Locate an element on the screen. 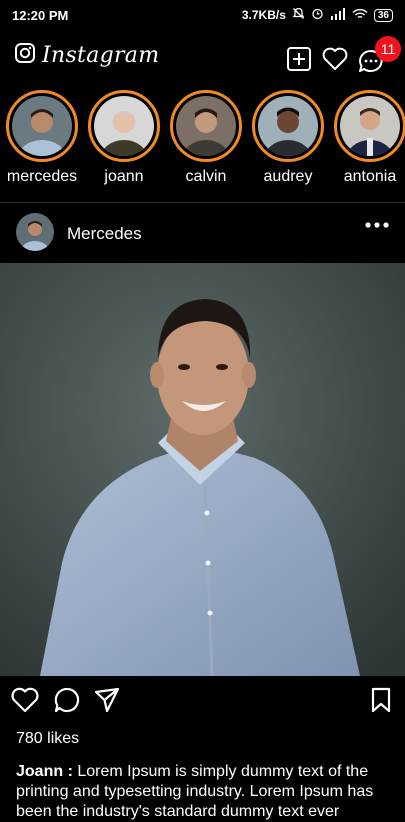  story-name: audrey is located at coordinates (288, 176).